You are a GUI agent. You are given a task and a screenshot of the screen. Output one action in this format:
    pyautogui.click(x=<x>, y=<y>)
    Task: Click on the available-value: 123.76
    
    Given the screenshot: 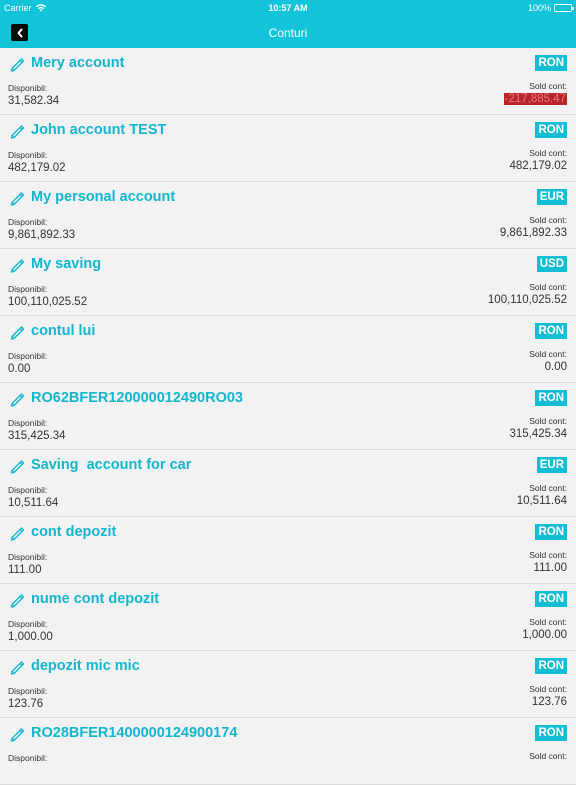 What is the action you would take?
    pyautogui.click(x=26, y=704)
    